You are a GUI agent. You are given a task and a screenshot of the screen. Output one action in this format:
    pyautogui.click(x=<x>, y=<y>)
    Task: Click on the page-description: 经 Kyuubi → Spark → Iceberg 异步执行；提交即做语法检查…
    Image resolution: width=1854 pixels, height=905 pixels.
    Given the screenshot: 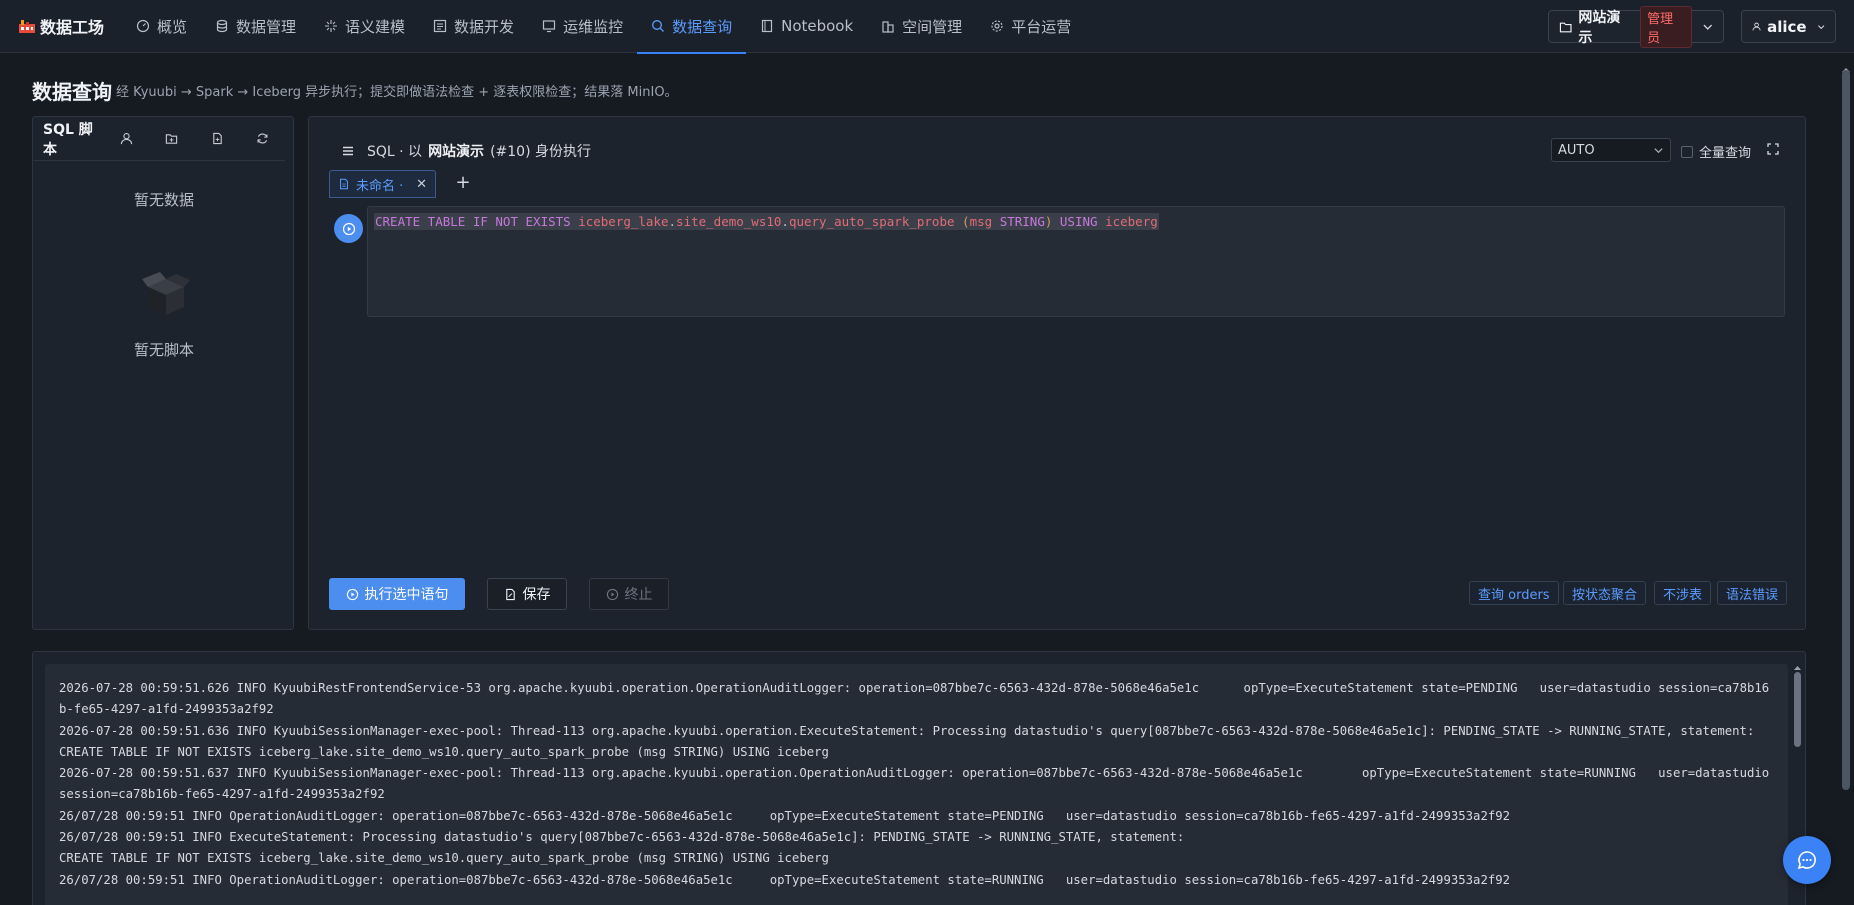 What is the action you would take?
    pyautogui.click(x=397, y=92)
    